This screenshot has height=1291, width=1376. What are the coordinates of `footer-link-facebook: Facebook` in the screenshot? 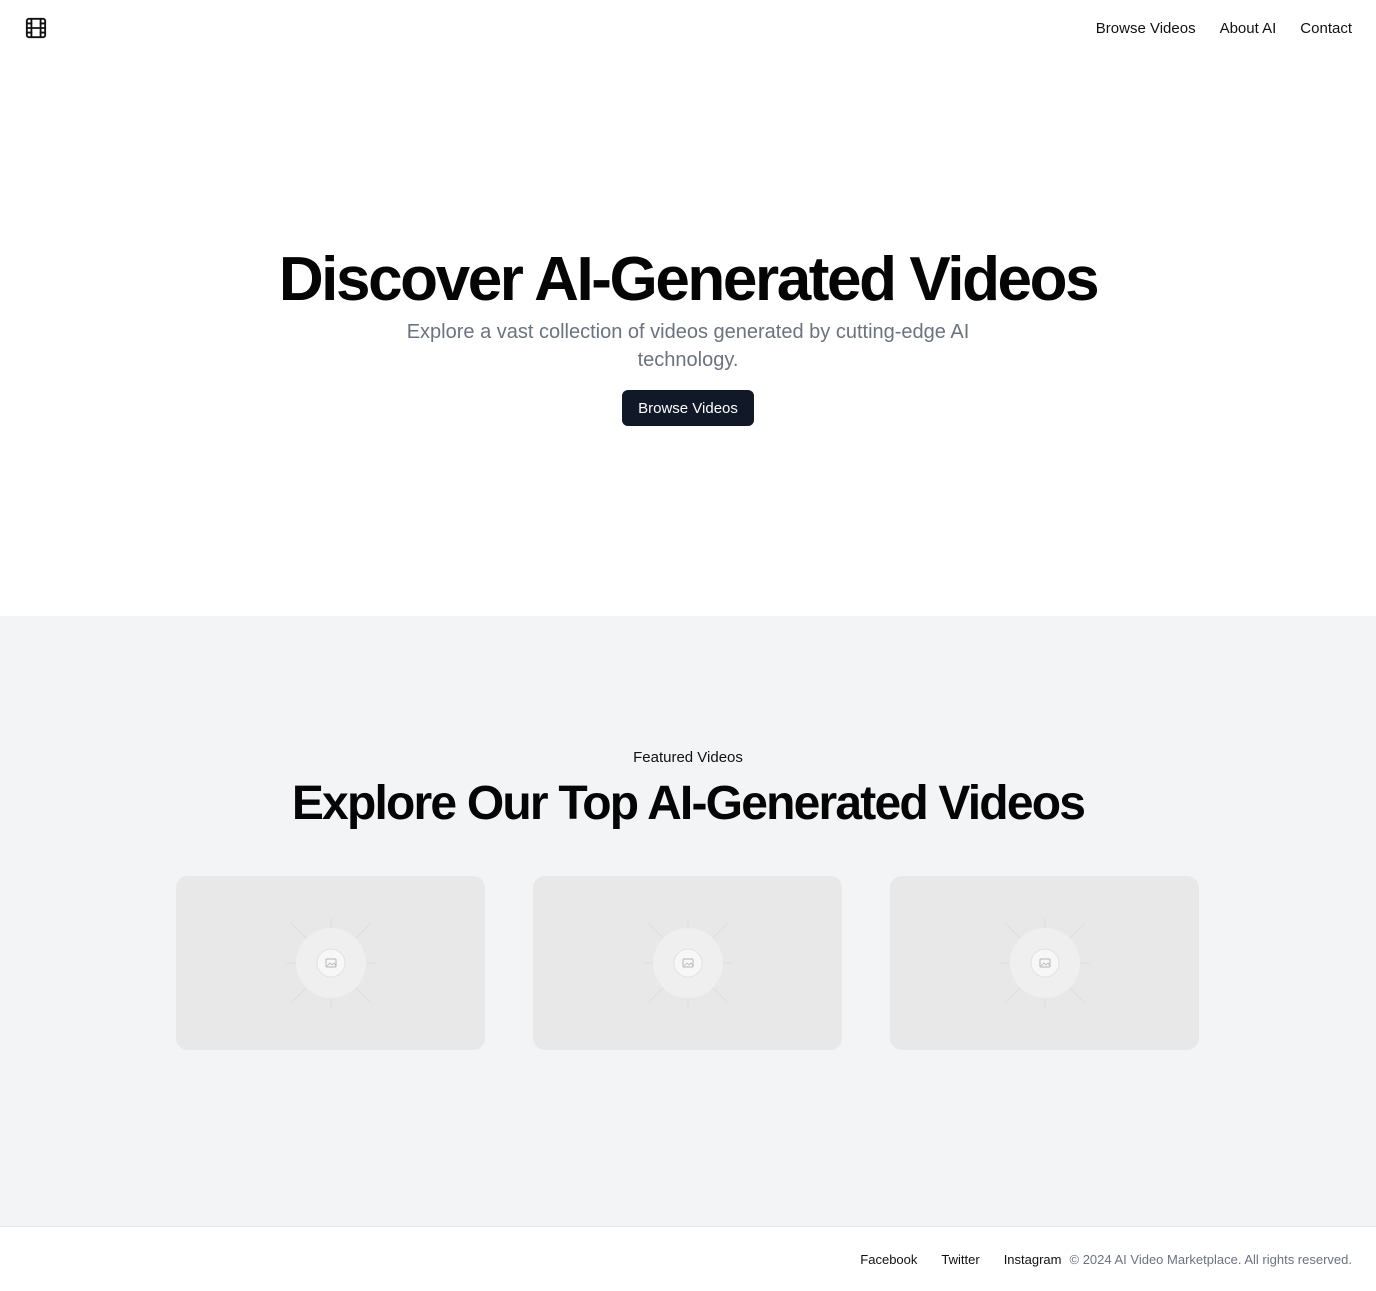 It's located at (888, 1259).